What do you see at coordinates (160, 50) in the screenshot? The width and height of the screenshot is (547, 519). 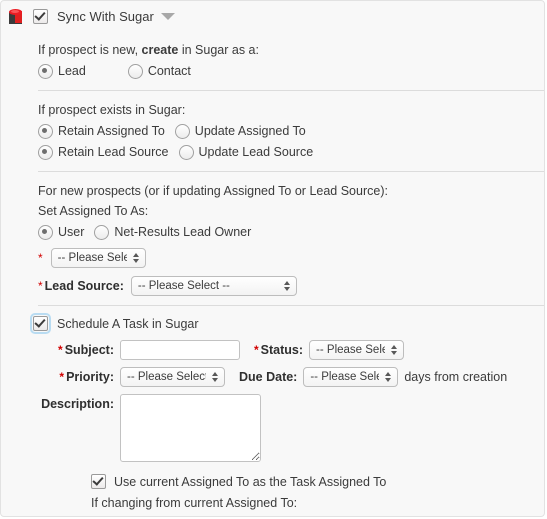 I see `prompt-text-bold: create` at bounding box center [160, 50].